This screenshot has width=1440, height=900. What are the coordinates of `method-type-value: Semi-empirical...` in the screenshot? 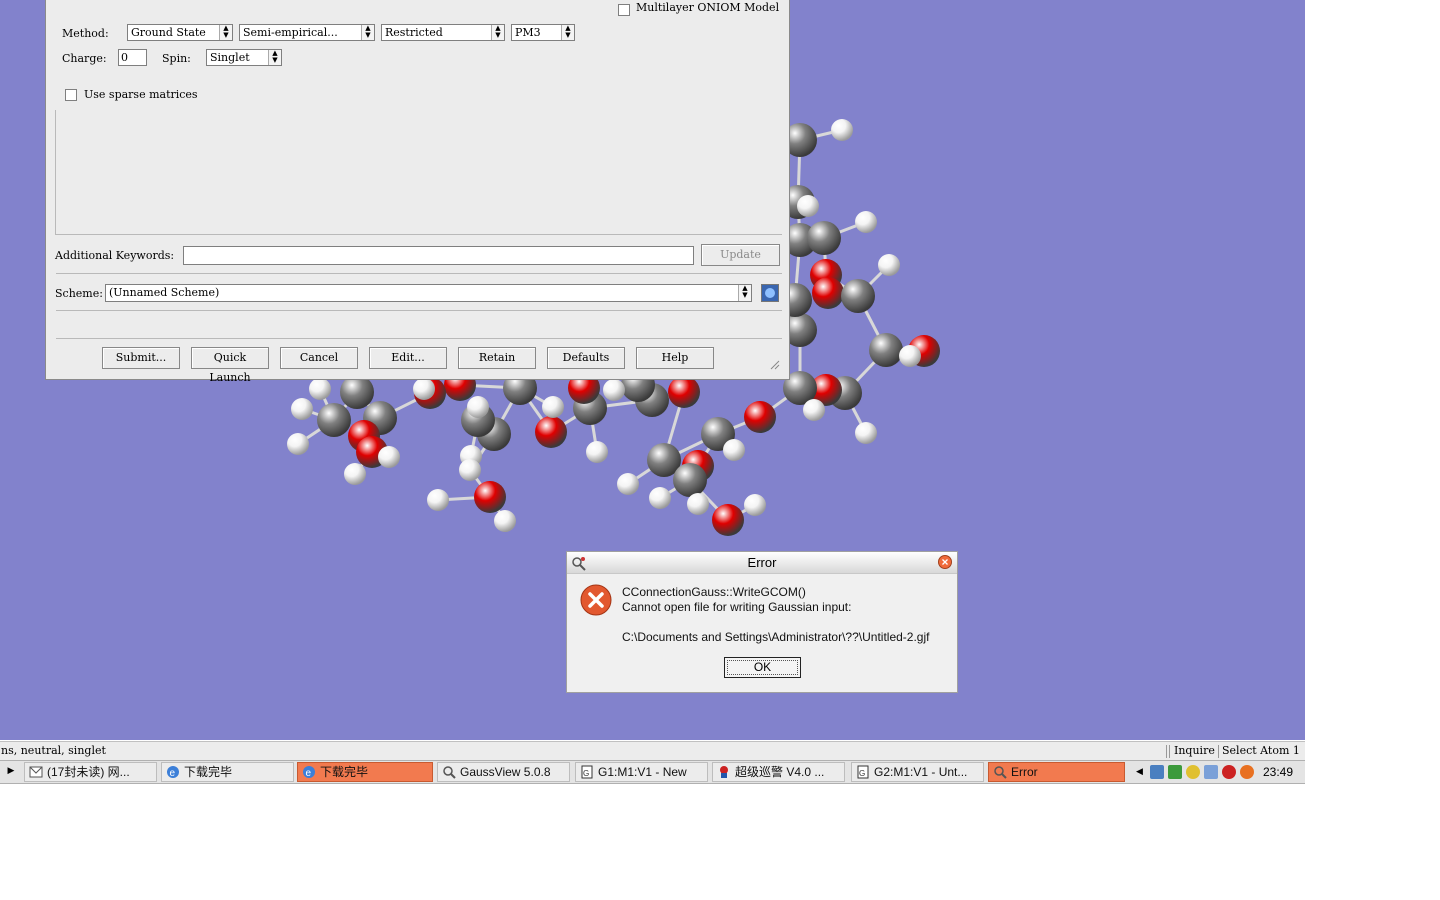 It's located at (290, 32).